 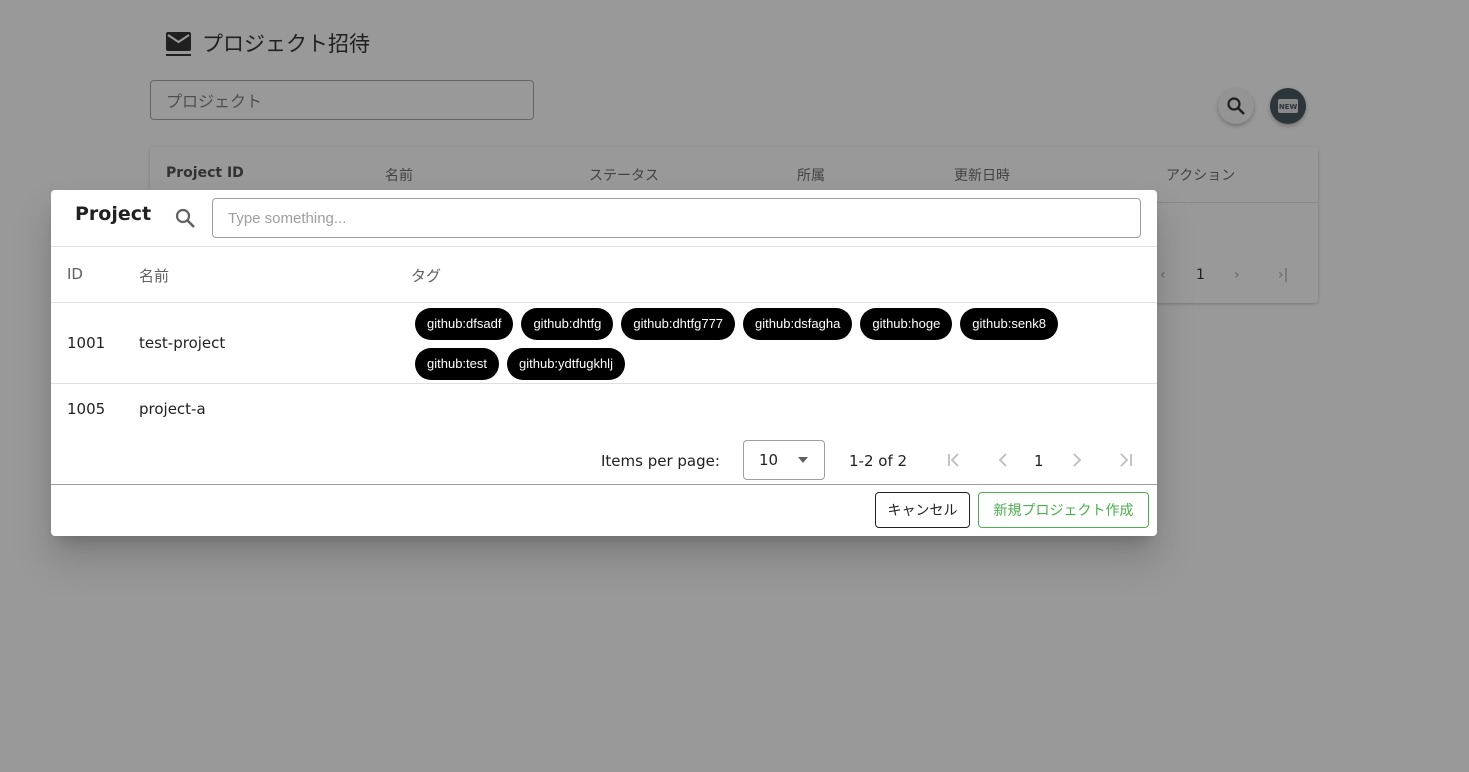 I want to click on row-id: 1001, so click(x=86, y=343).